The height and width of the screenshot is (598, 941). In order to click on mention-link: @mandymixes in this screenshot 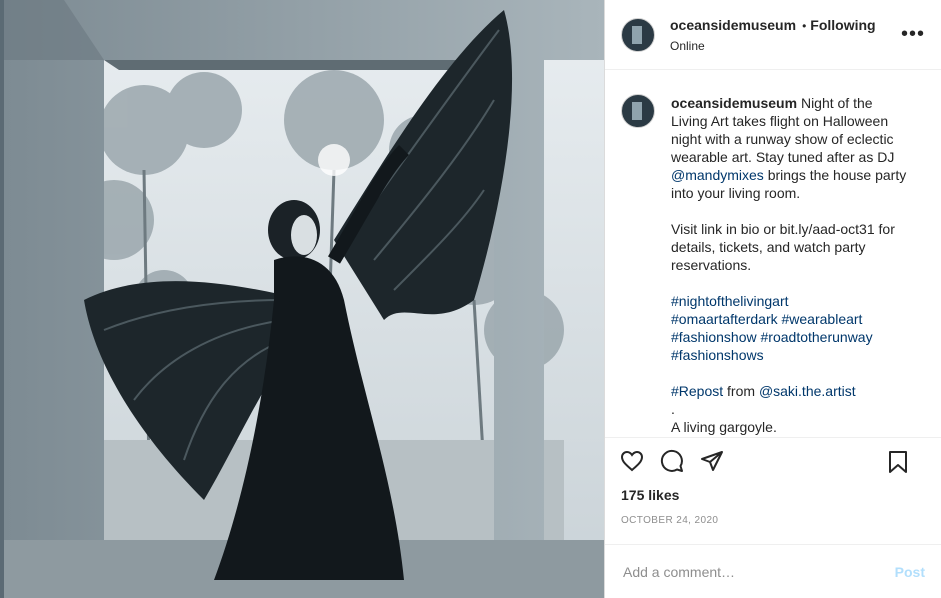, I will do `click(717, 175)`.